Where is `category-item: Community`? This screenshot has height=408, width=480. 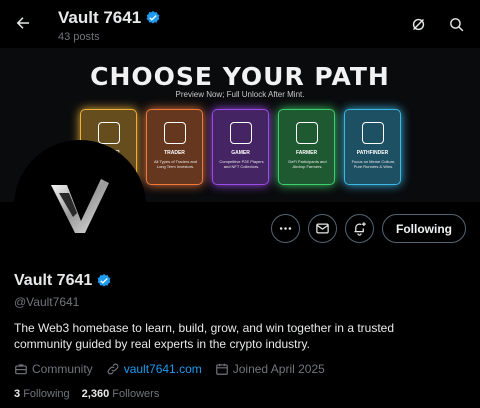 category-item: Community is located at coordinates (53, 369).